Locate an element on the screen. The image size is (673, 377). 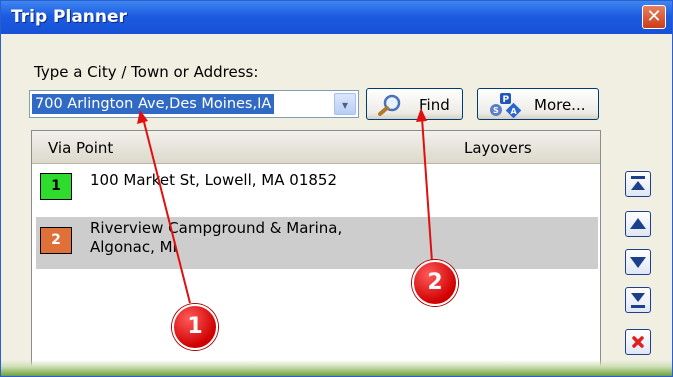
callout-2-arrow is located at coordinates (427, 190).